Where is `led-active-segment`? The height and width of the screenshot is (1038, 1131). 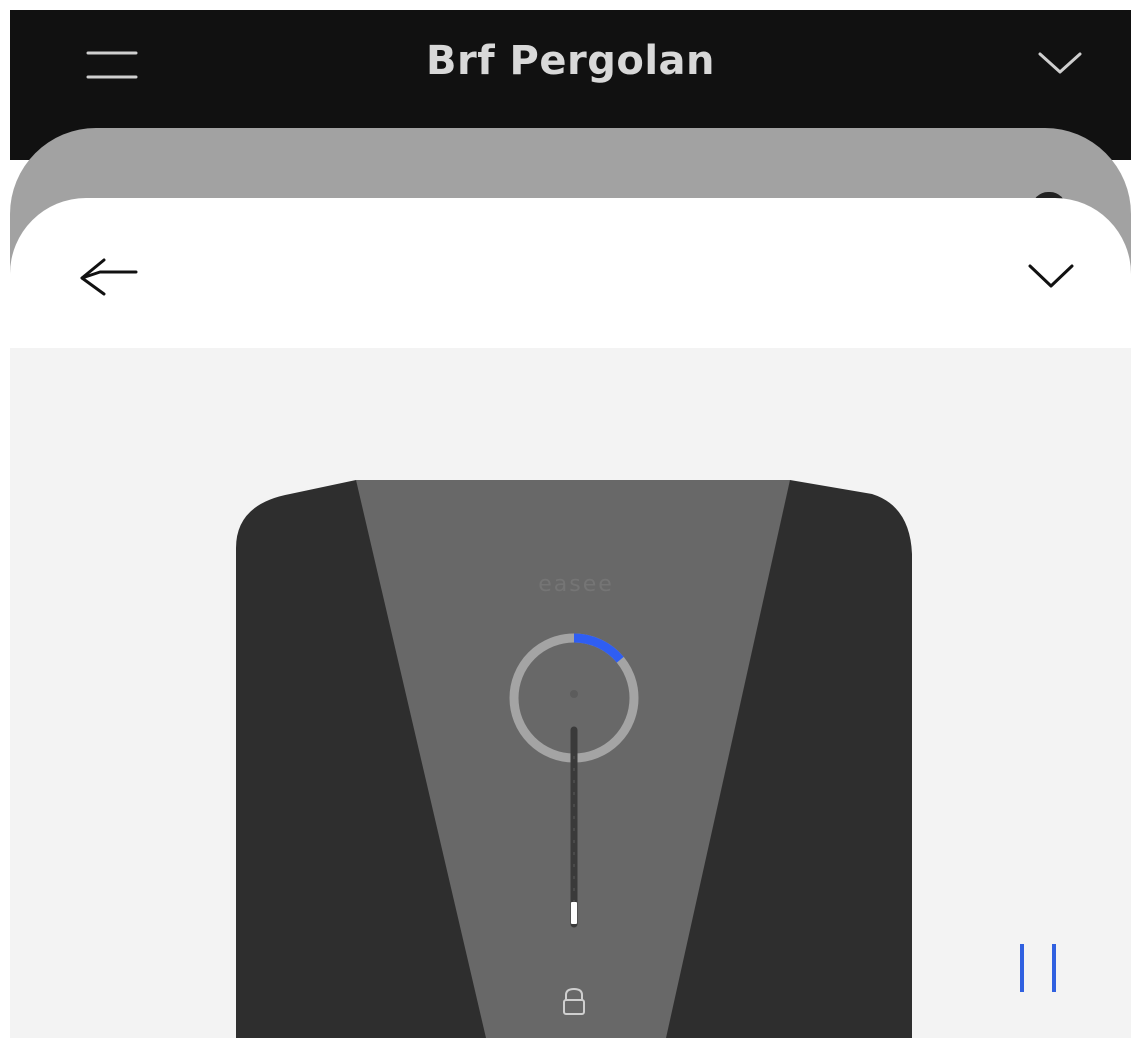
led-active-segment is located at coordinates (574, 913).